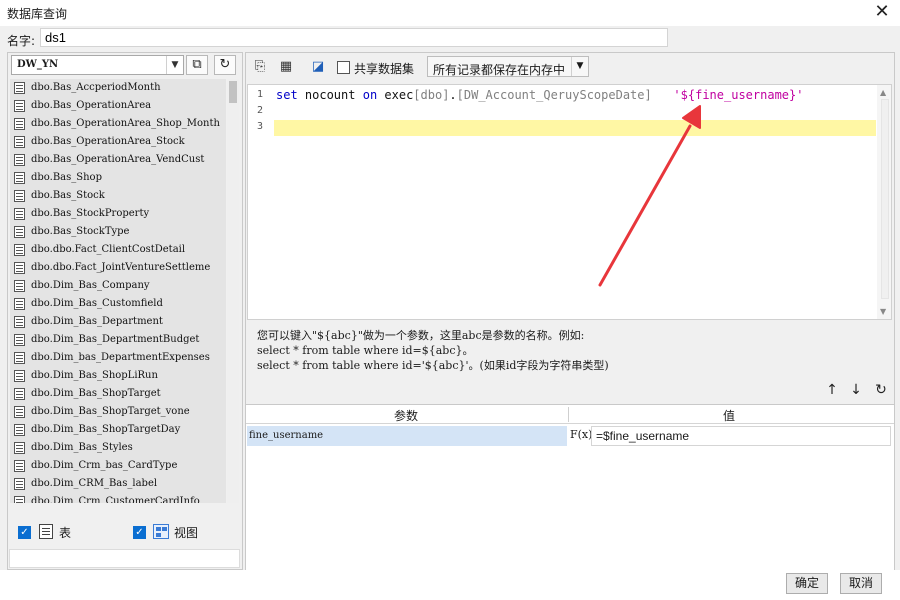  What do you see at coordinates (453, 95) in the screenshot?
I see `code-text: .` at bounding box center [453, 95].